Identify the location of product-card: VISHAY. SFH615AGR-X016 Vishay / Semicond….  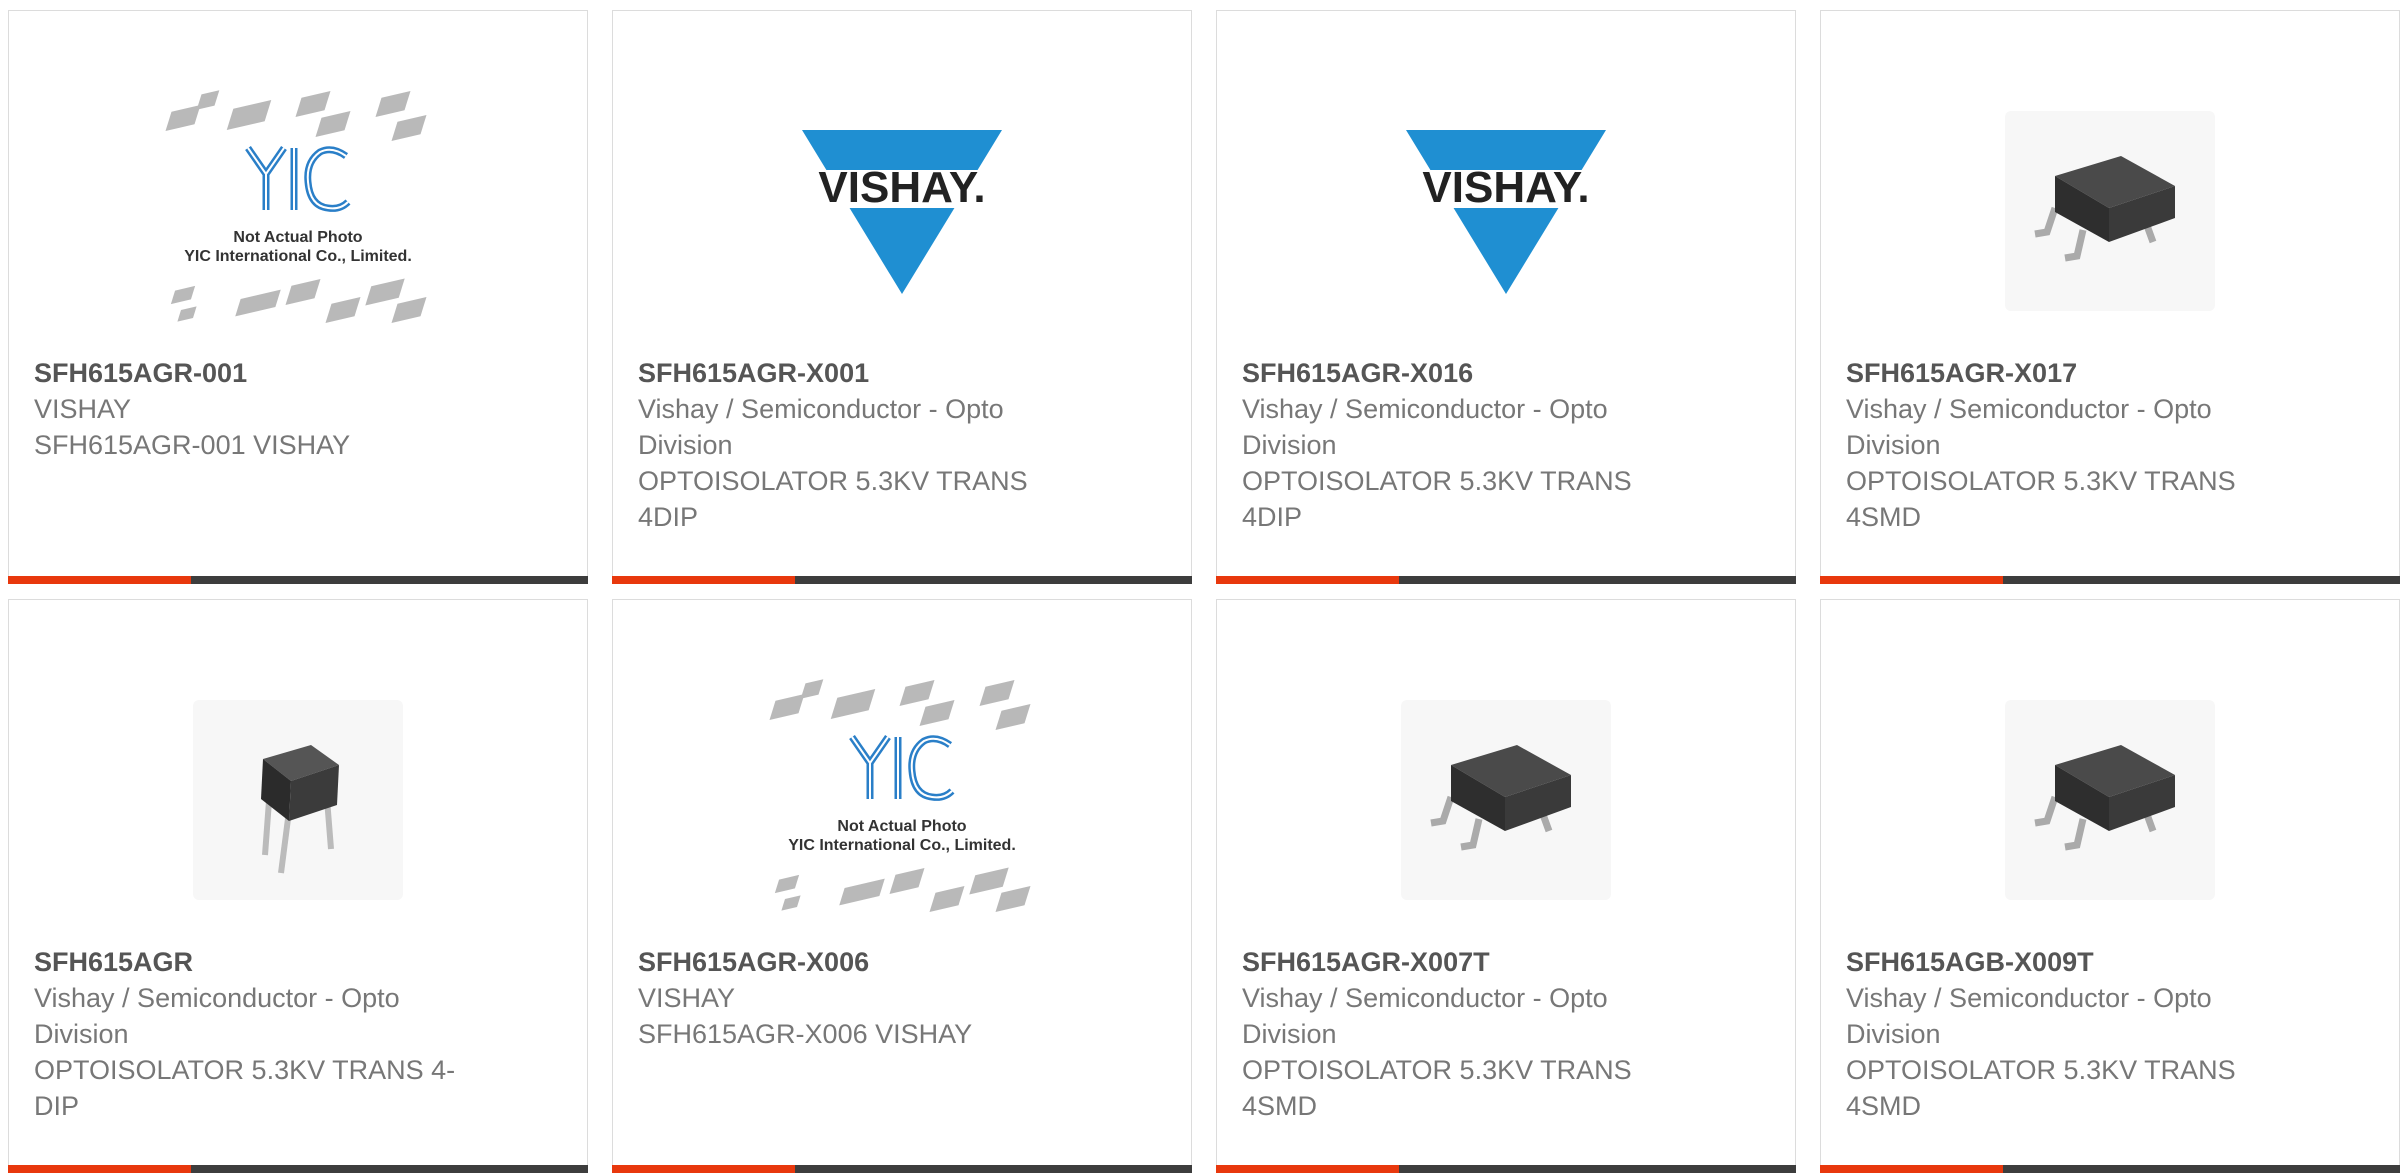
(1506, 297).